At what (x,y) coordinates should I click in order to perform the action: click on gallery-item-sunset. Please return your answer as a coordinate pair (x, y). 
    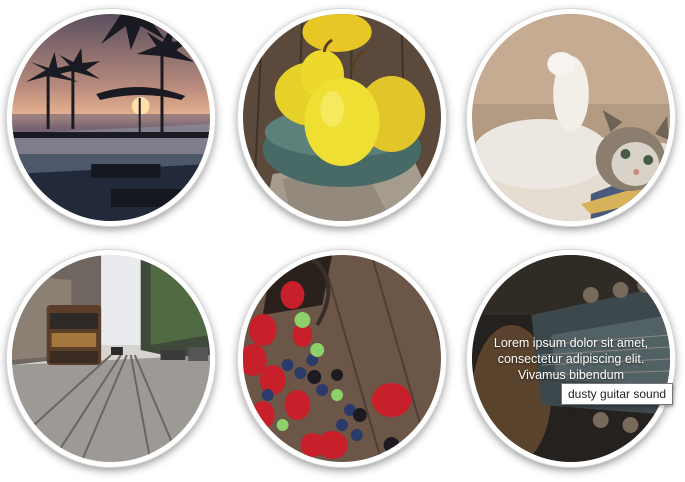
    Looking at the image, I should click on (111, 117).